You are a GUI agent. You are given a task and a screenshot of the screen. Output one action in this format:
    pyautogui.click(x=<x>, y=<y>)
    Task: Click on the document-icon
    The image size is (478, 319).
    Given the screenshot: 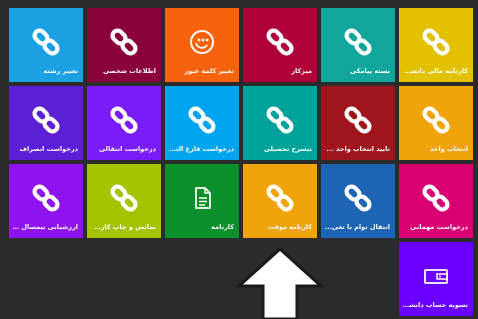 What is the action you would take?
    pyautogui.click(x=202, y=198)
    